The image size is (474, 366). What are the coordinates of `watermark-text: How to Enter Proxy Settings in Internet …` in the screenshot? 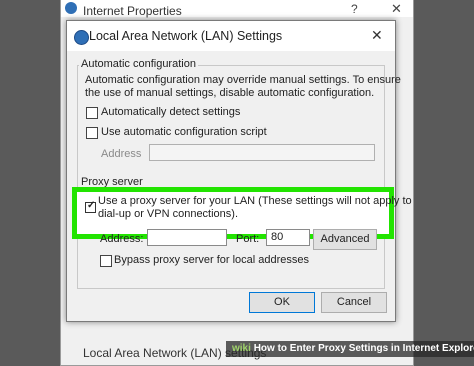 It's located at (363, 348).